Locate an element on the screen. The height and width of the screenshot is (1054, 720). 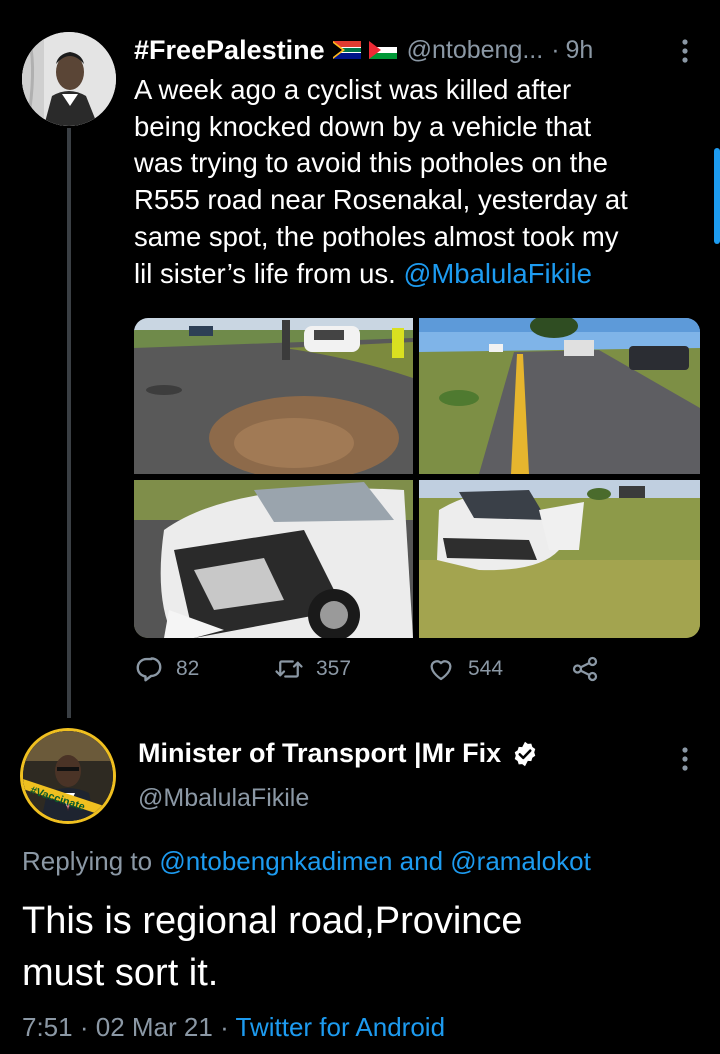
photo-damaged-car-closeup is located at coordinates (273, 559).